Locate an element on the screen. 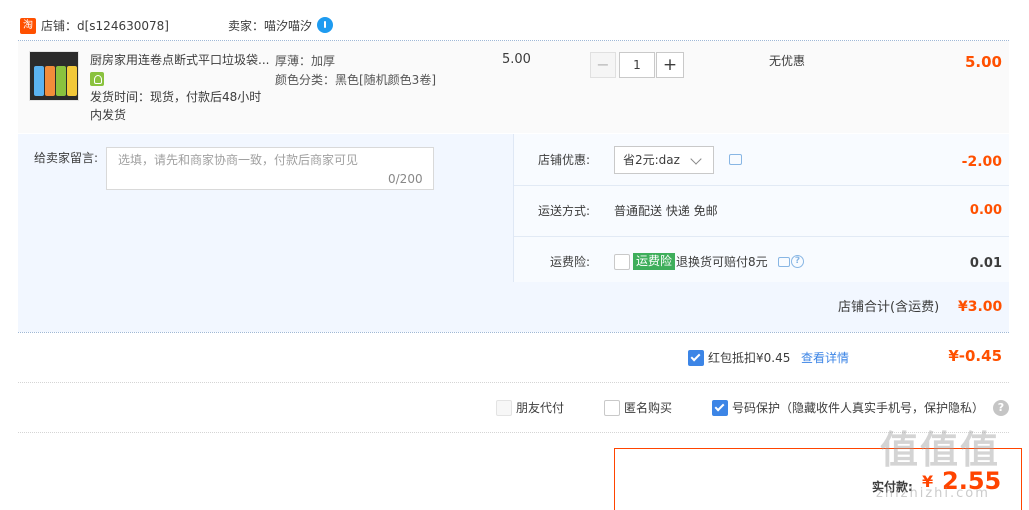  red-packet-amount: ¥-0.45 is located at coordinates (975, 356).